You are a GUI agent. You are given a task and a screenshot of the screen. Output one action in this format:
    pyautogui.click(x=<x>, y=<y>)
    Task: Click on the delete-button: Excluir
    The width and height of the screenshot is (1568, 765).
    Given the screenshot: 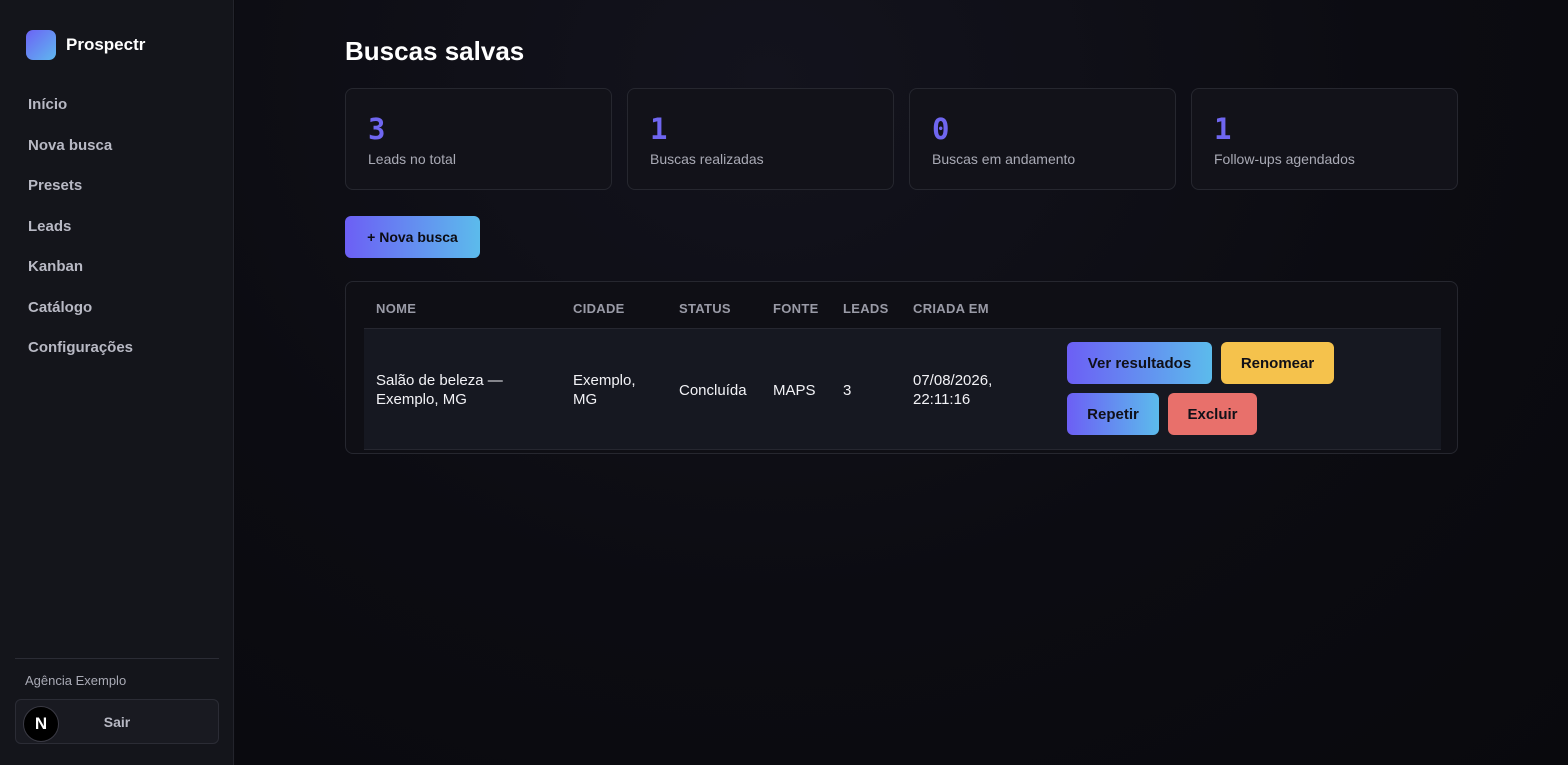 What is the action you would take?
    pyautogui.click(x=1212, y=414)
    